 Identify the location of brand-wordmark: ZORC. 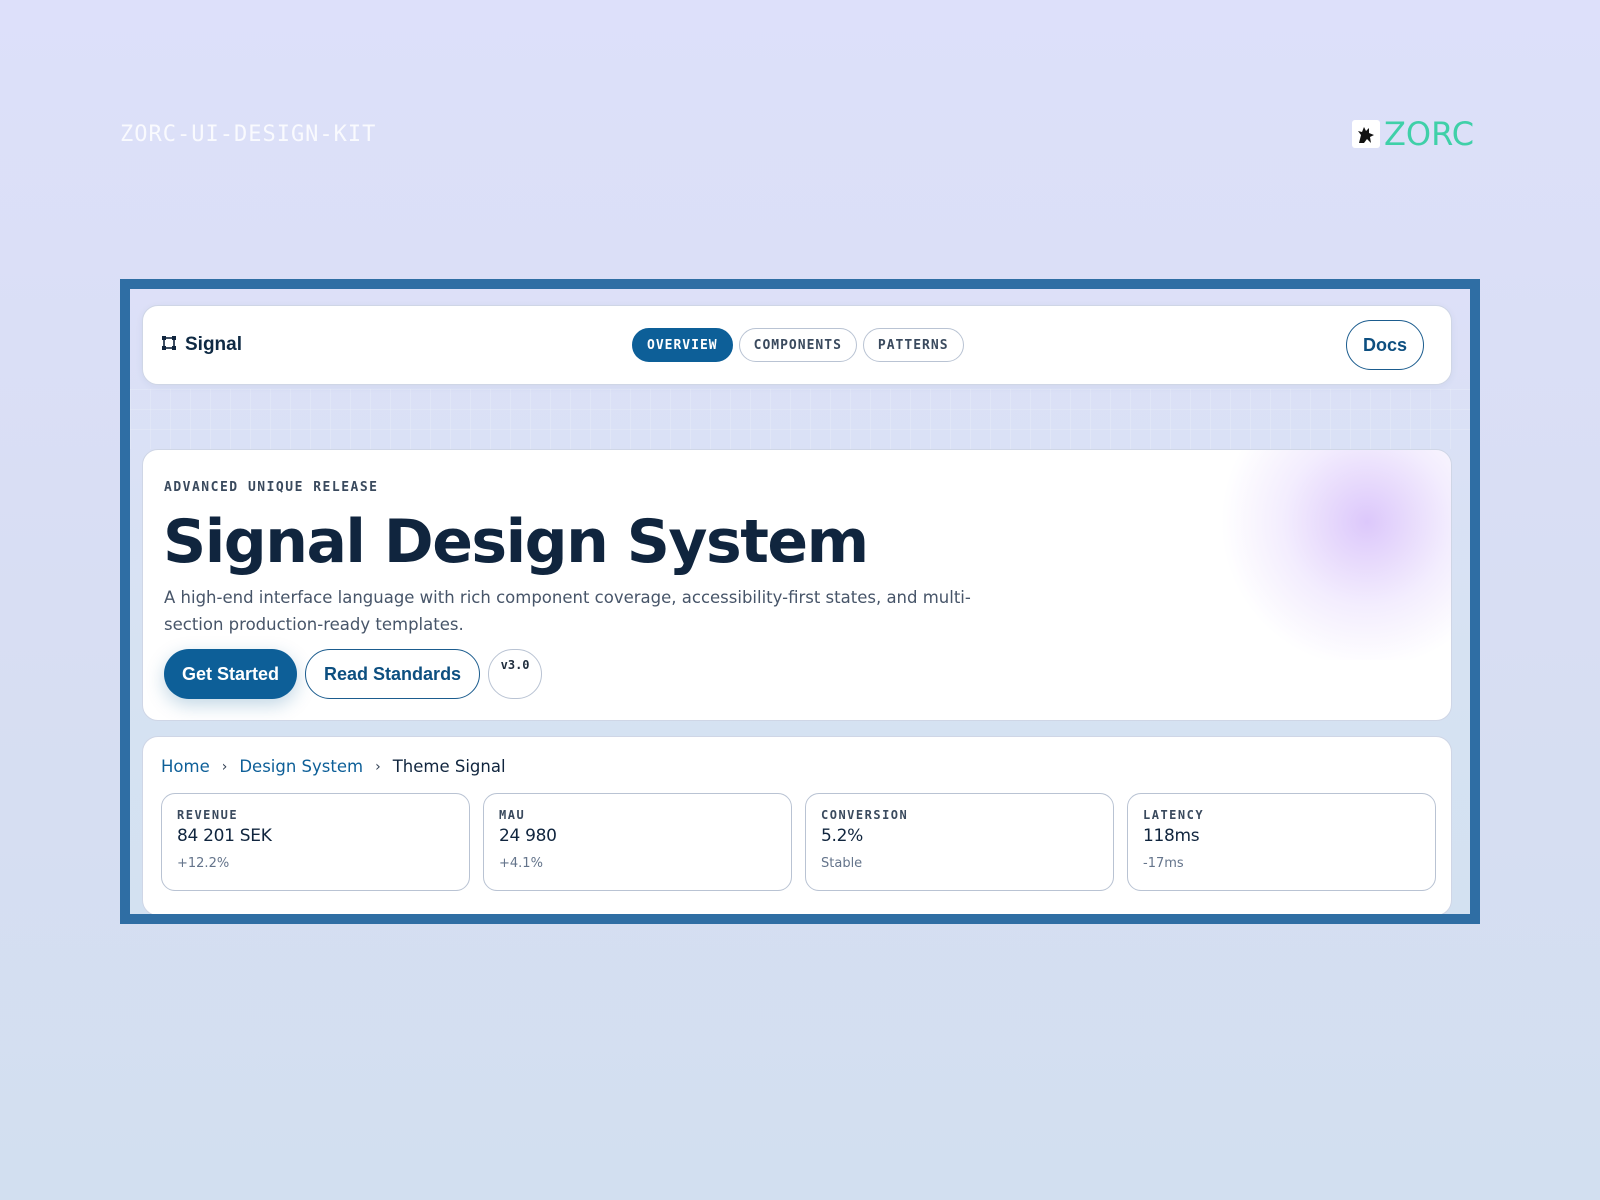
(1429, 134).